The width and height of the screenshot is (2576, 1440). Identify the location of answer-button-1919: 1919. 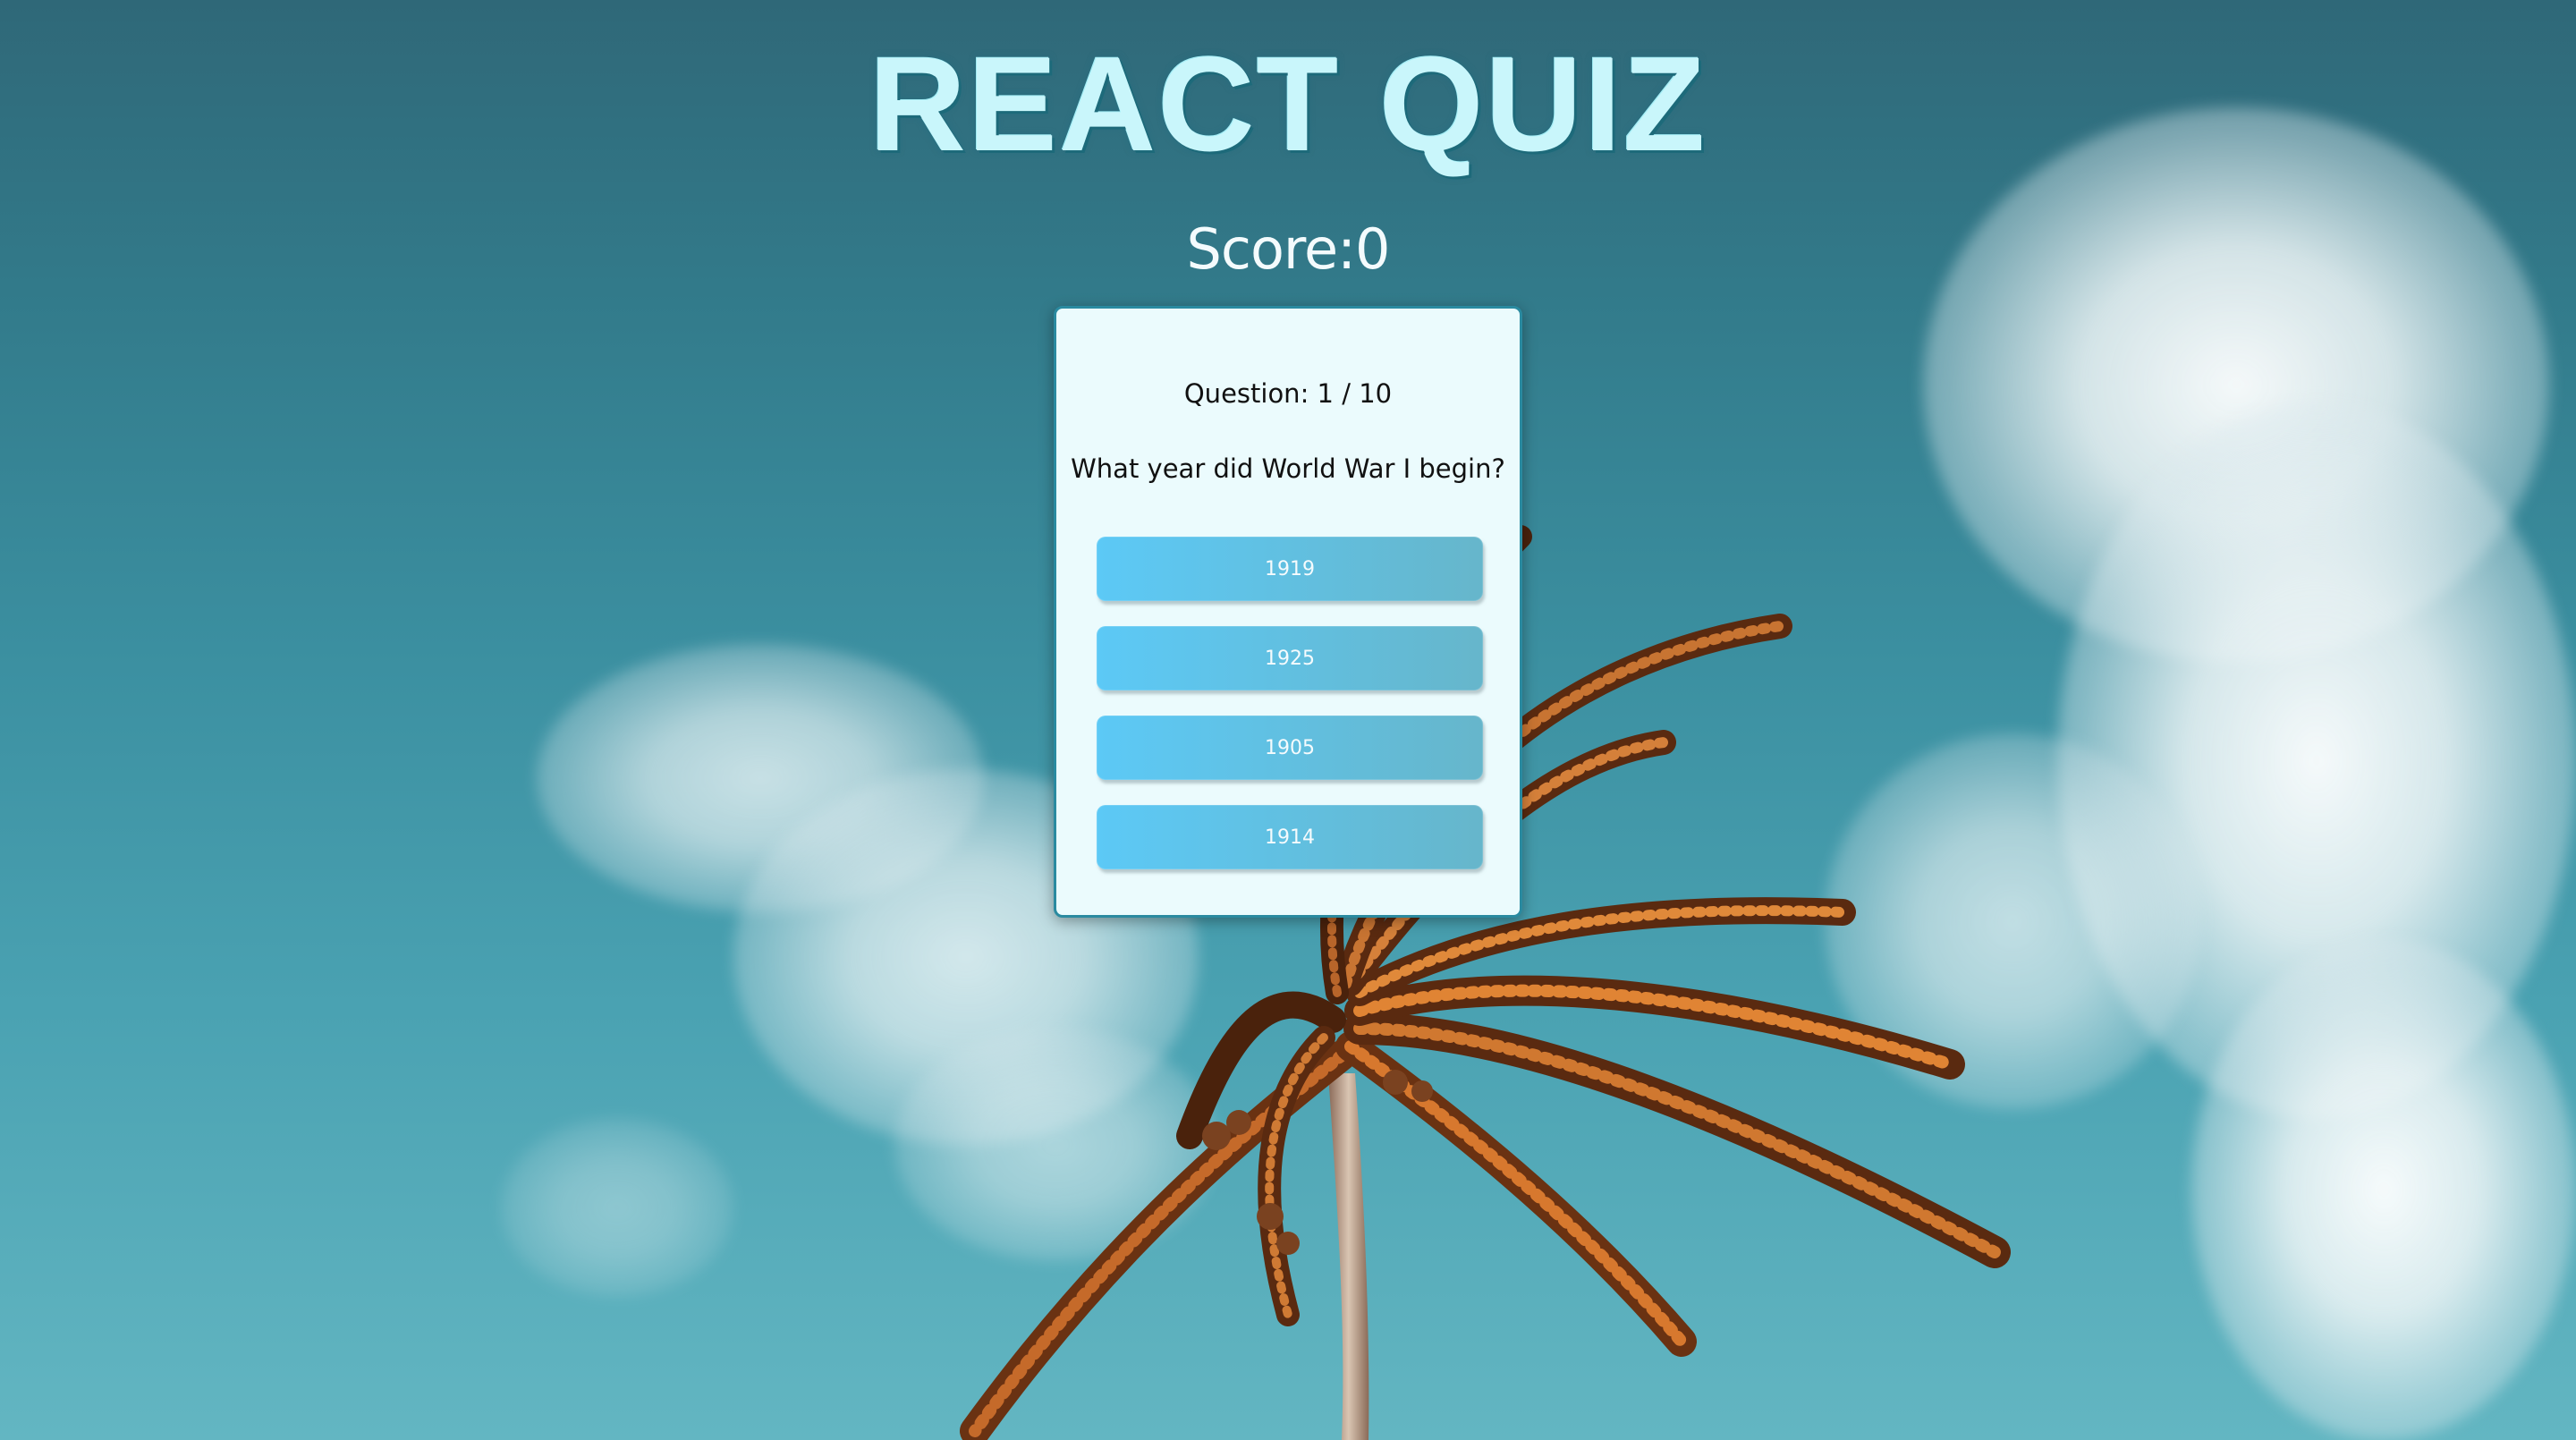
(1290, 569).